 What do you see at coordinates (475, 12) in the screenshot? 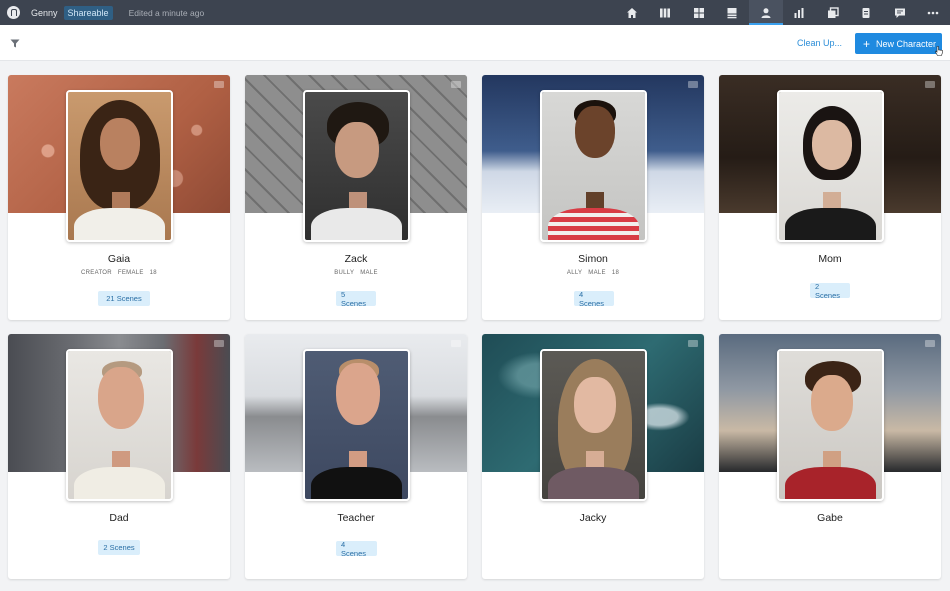
I see `top-bar: Genny Shareable Edited a minute ago` at bounding box center [475, 12].